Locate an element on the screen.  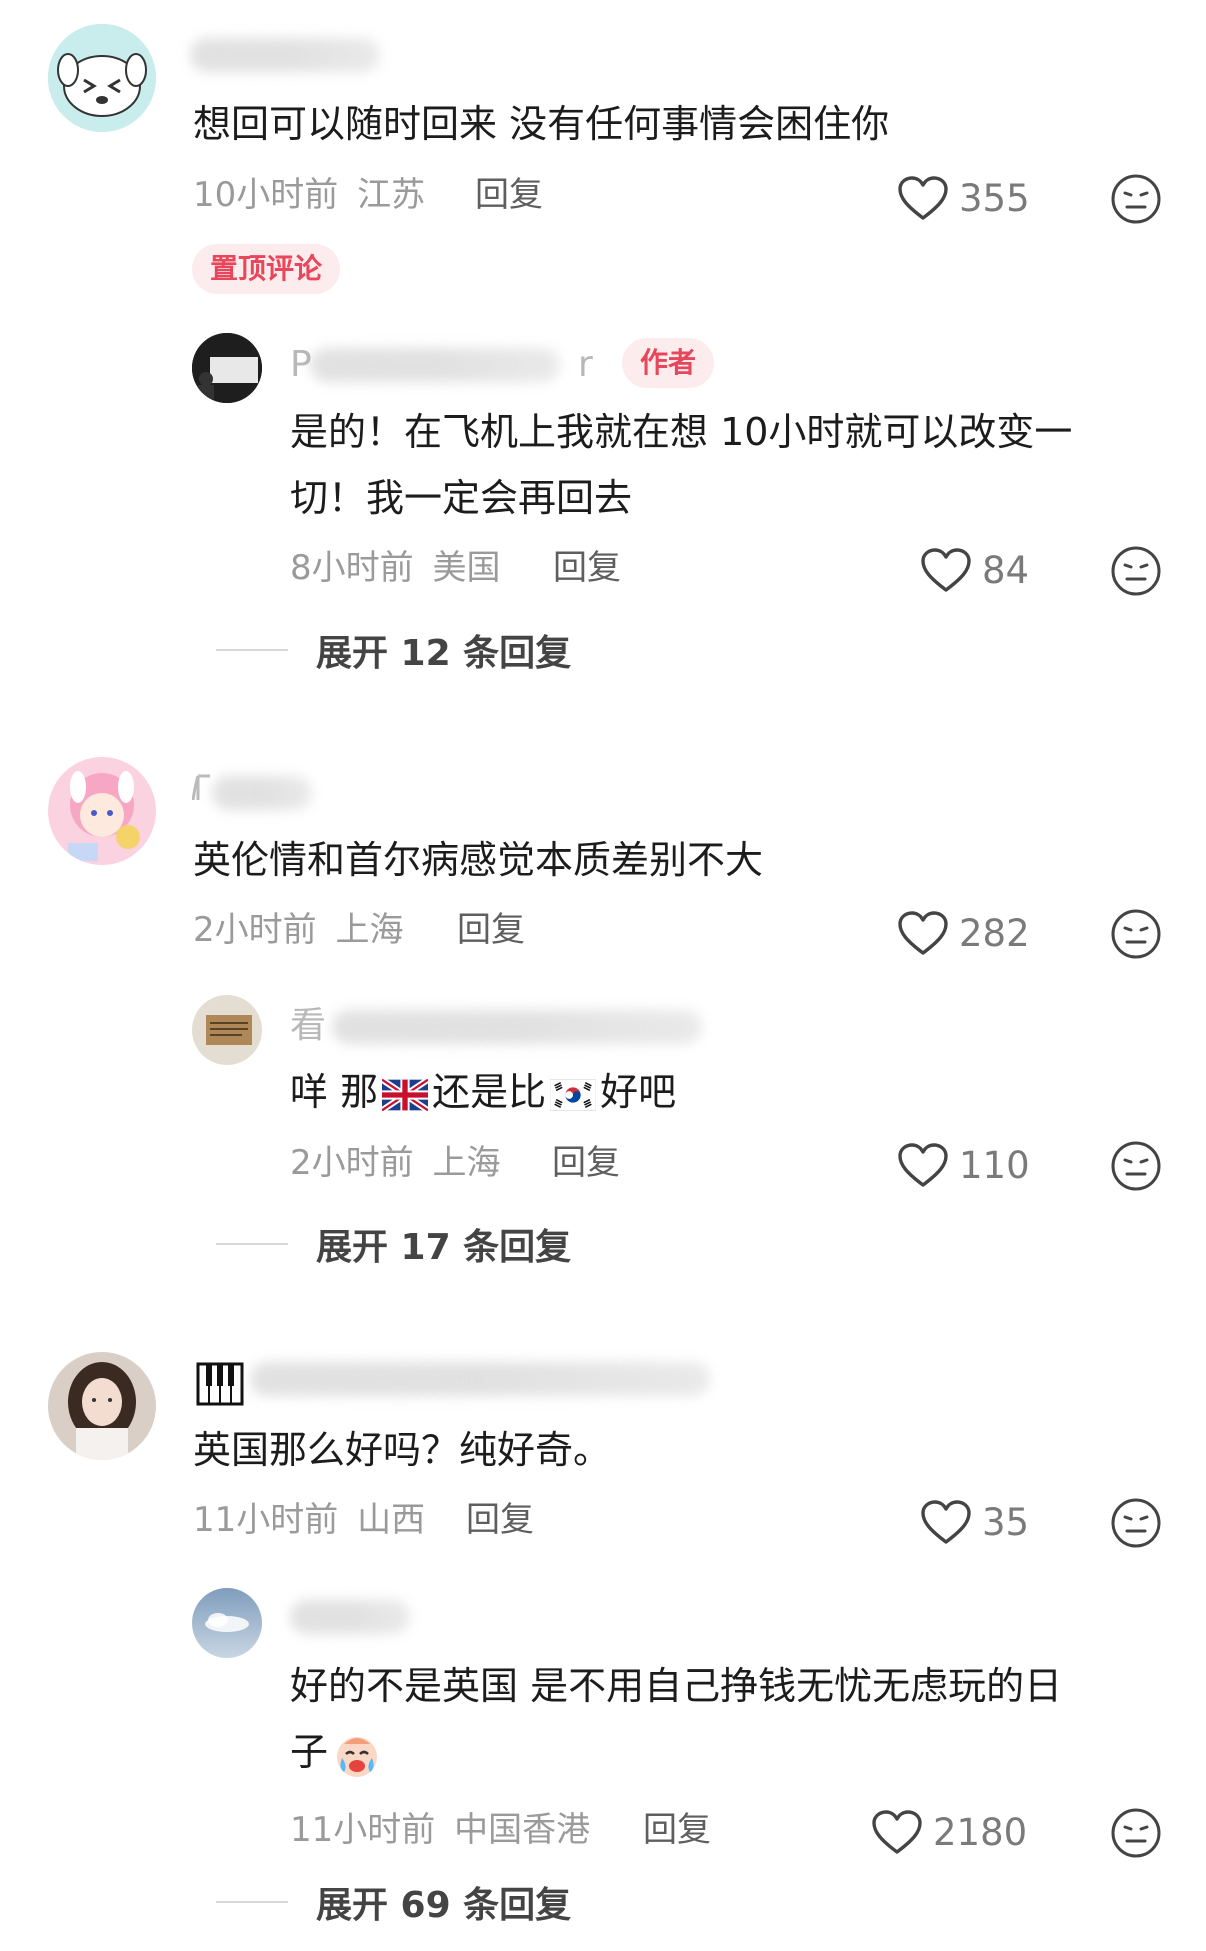
reply-meta: 8小时前 美国 is located at coordinates (395, 568).